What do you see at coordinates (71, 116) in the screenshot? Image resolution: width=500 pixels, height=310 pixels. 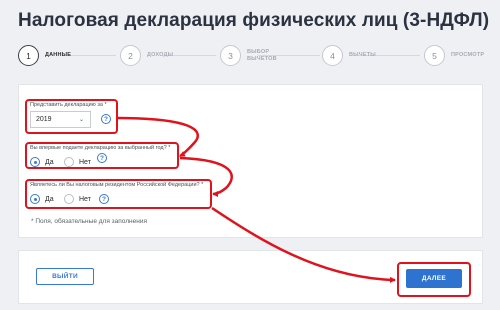 I see `highlight-year` at bounding box center [71, 116].